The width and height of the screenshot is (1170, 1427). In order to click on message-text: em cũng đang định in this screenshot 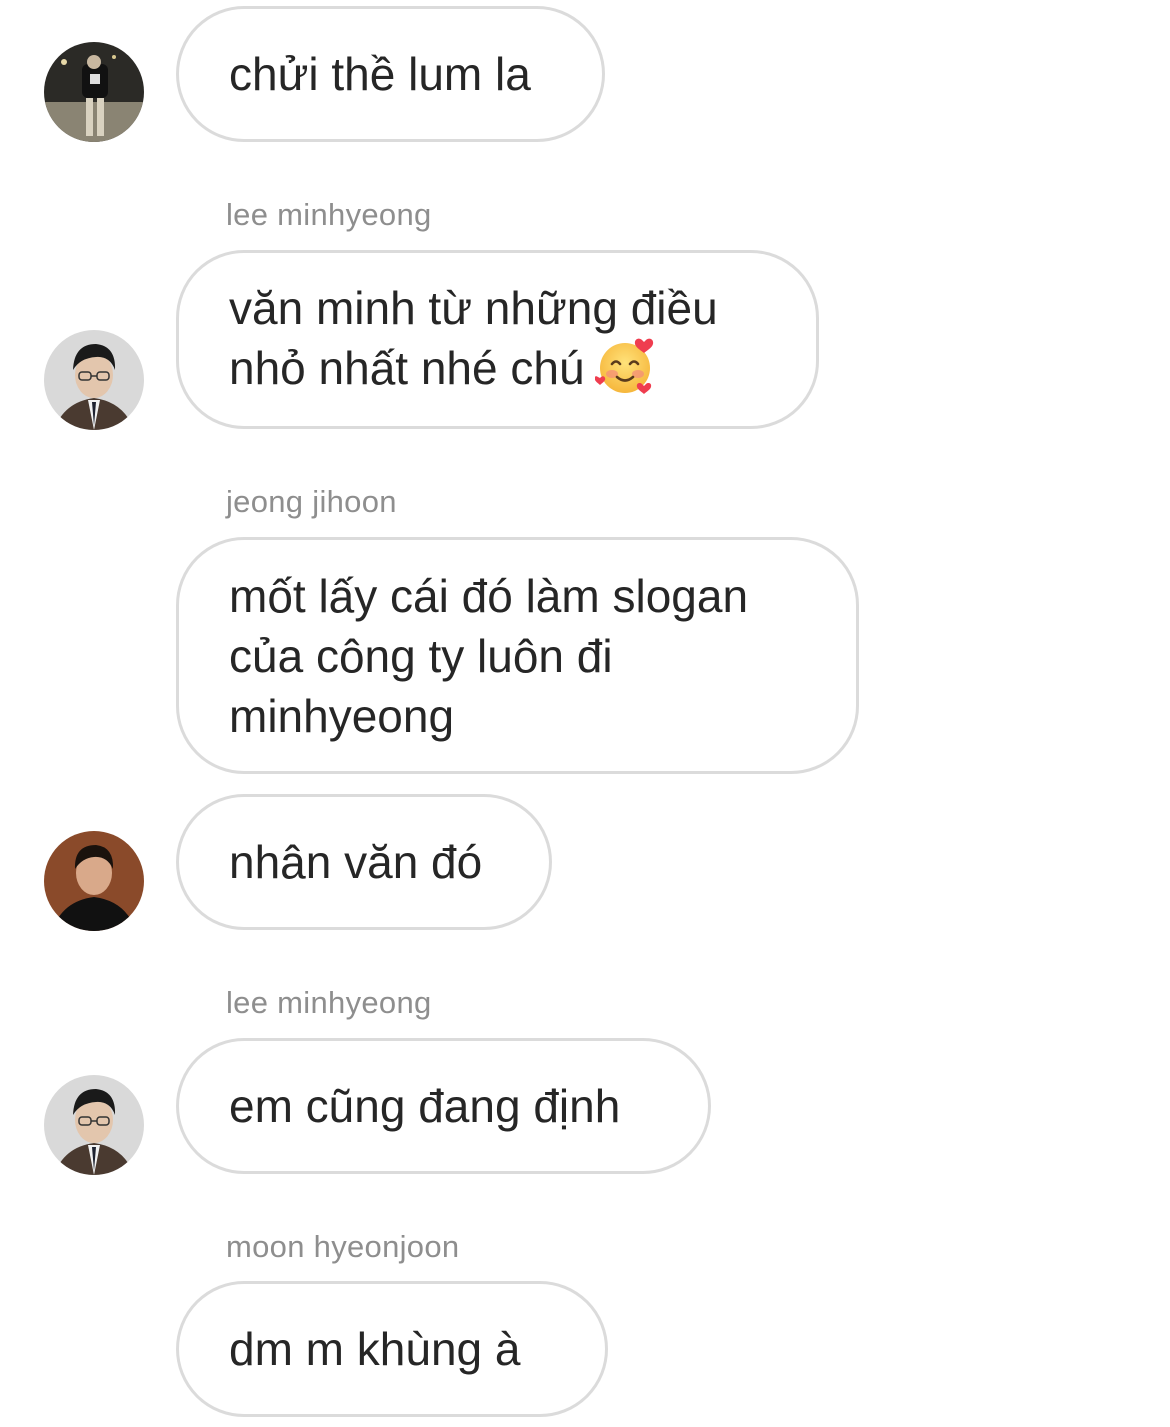, I will do `click(425, 1106)`.